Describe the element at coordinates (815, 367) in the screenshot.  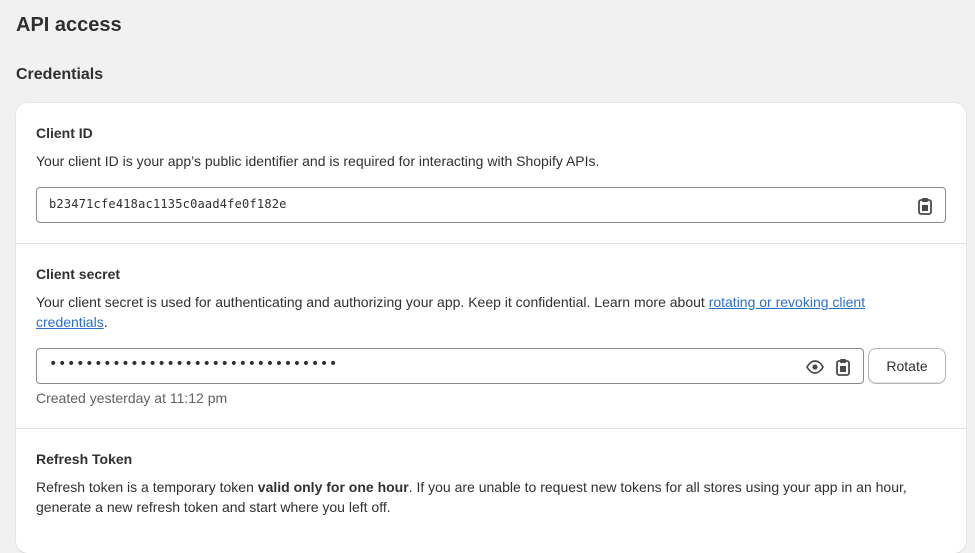
I see `eye-icon` at that location.